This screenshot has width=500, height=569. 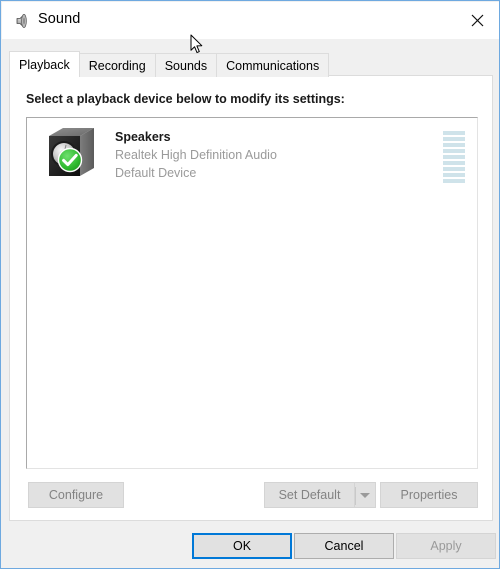 I want to click on set-default-button-label: Set Default, so click(x=309, y=495).